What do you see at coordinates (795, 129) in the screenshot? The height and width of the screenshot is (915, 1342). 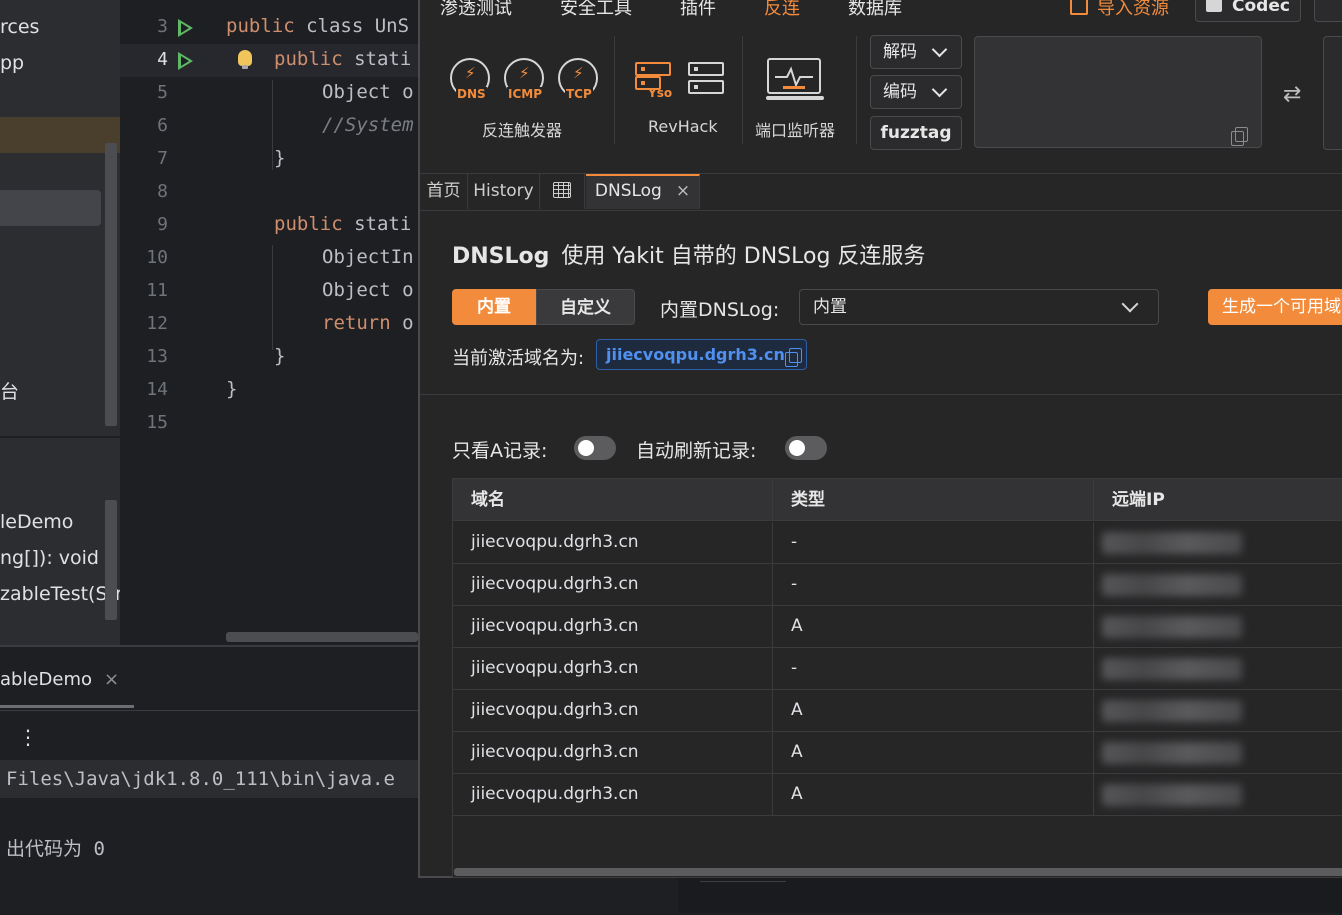 I see `port-monitor-label: 端口监听器` at bounding box center [795, 129].